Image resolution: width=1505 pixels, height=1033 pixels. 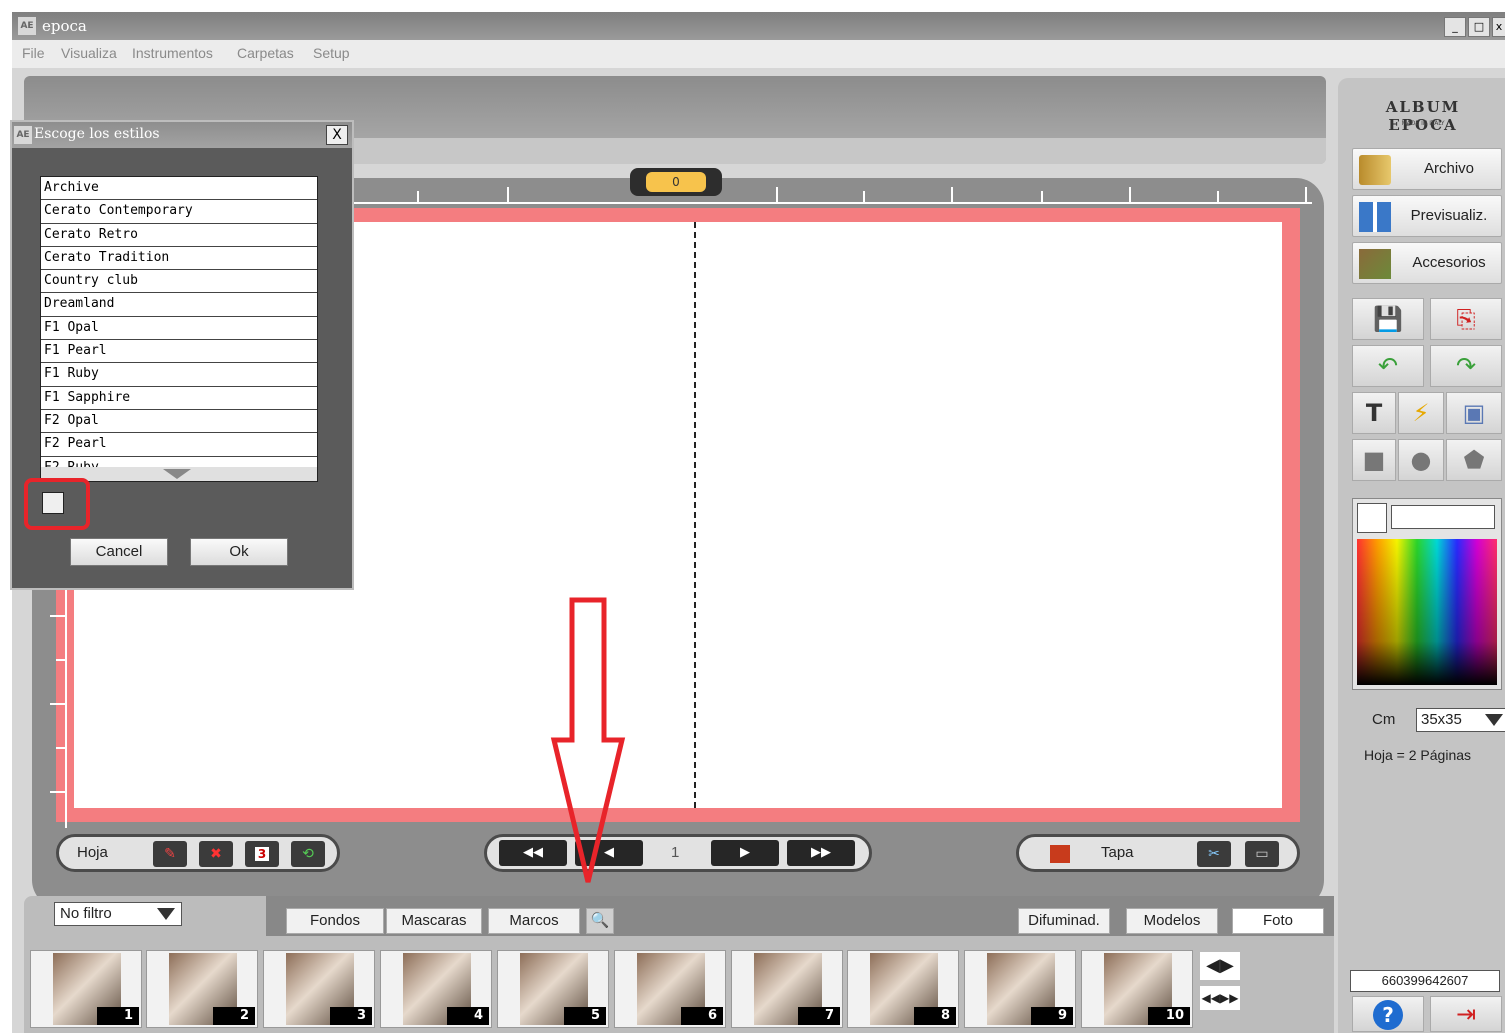 I want to click on search-icon: 🔍, so click(x=600, y=921).